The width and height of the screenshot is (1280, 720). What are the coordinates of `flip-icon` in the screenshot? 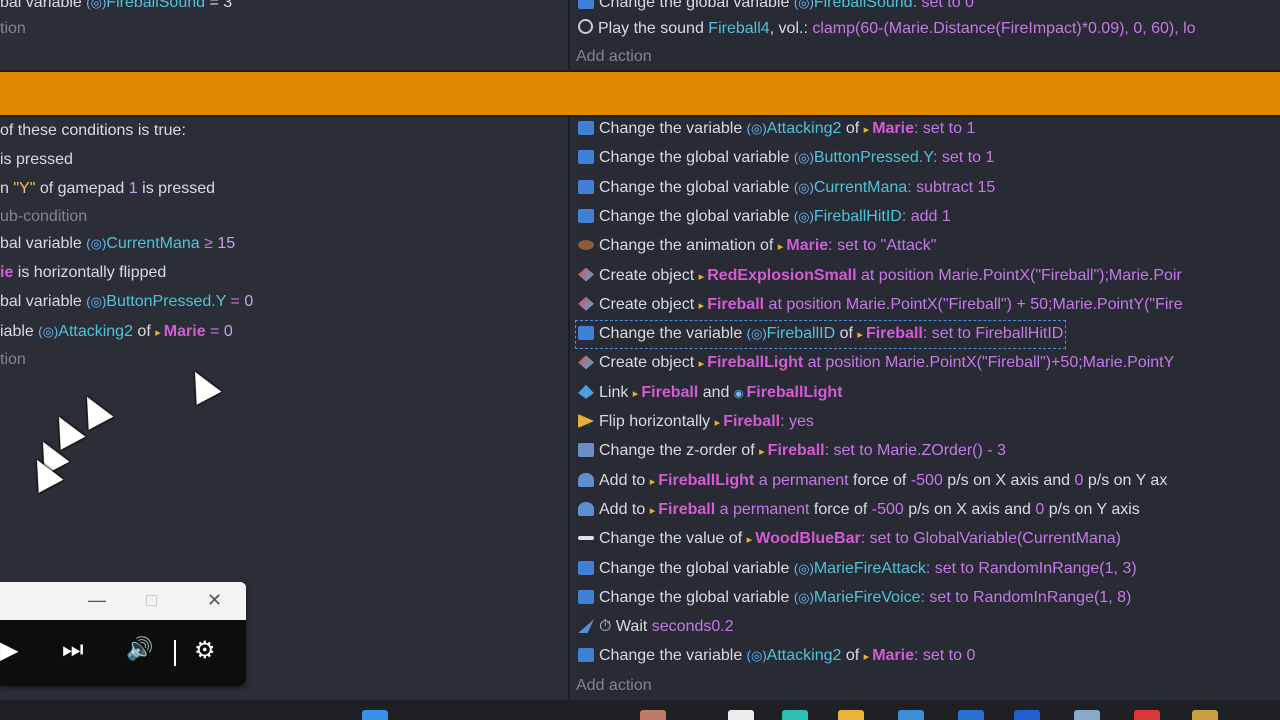 It's located at (586, 421).